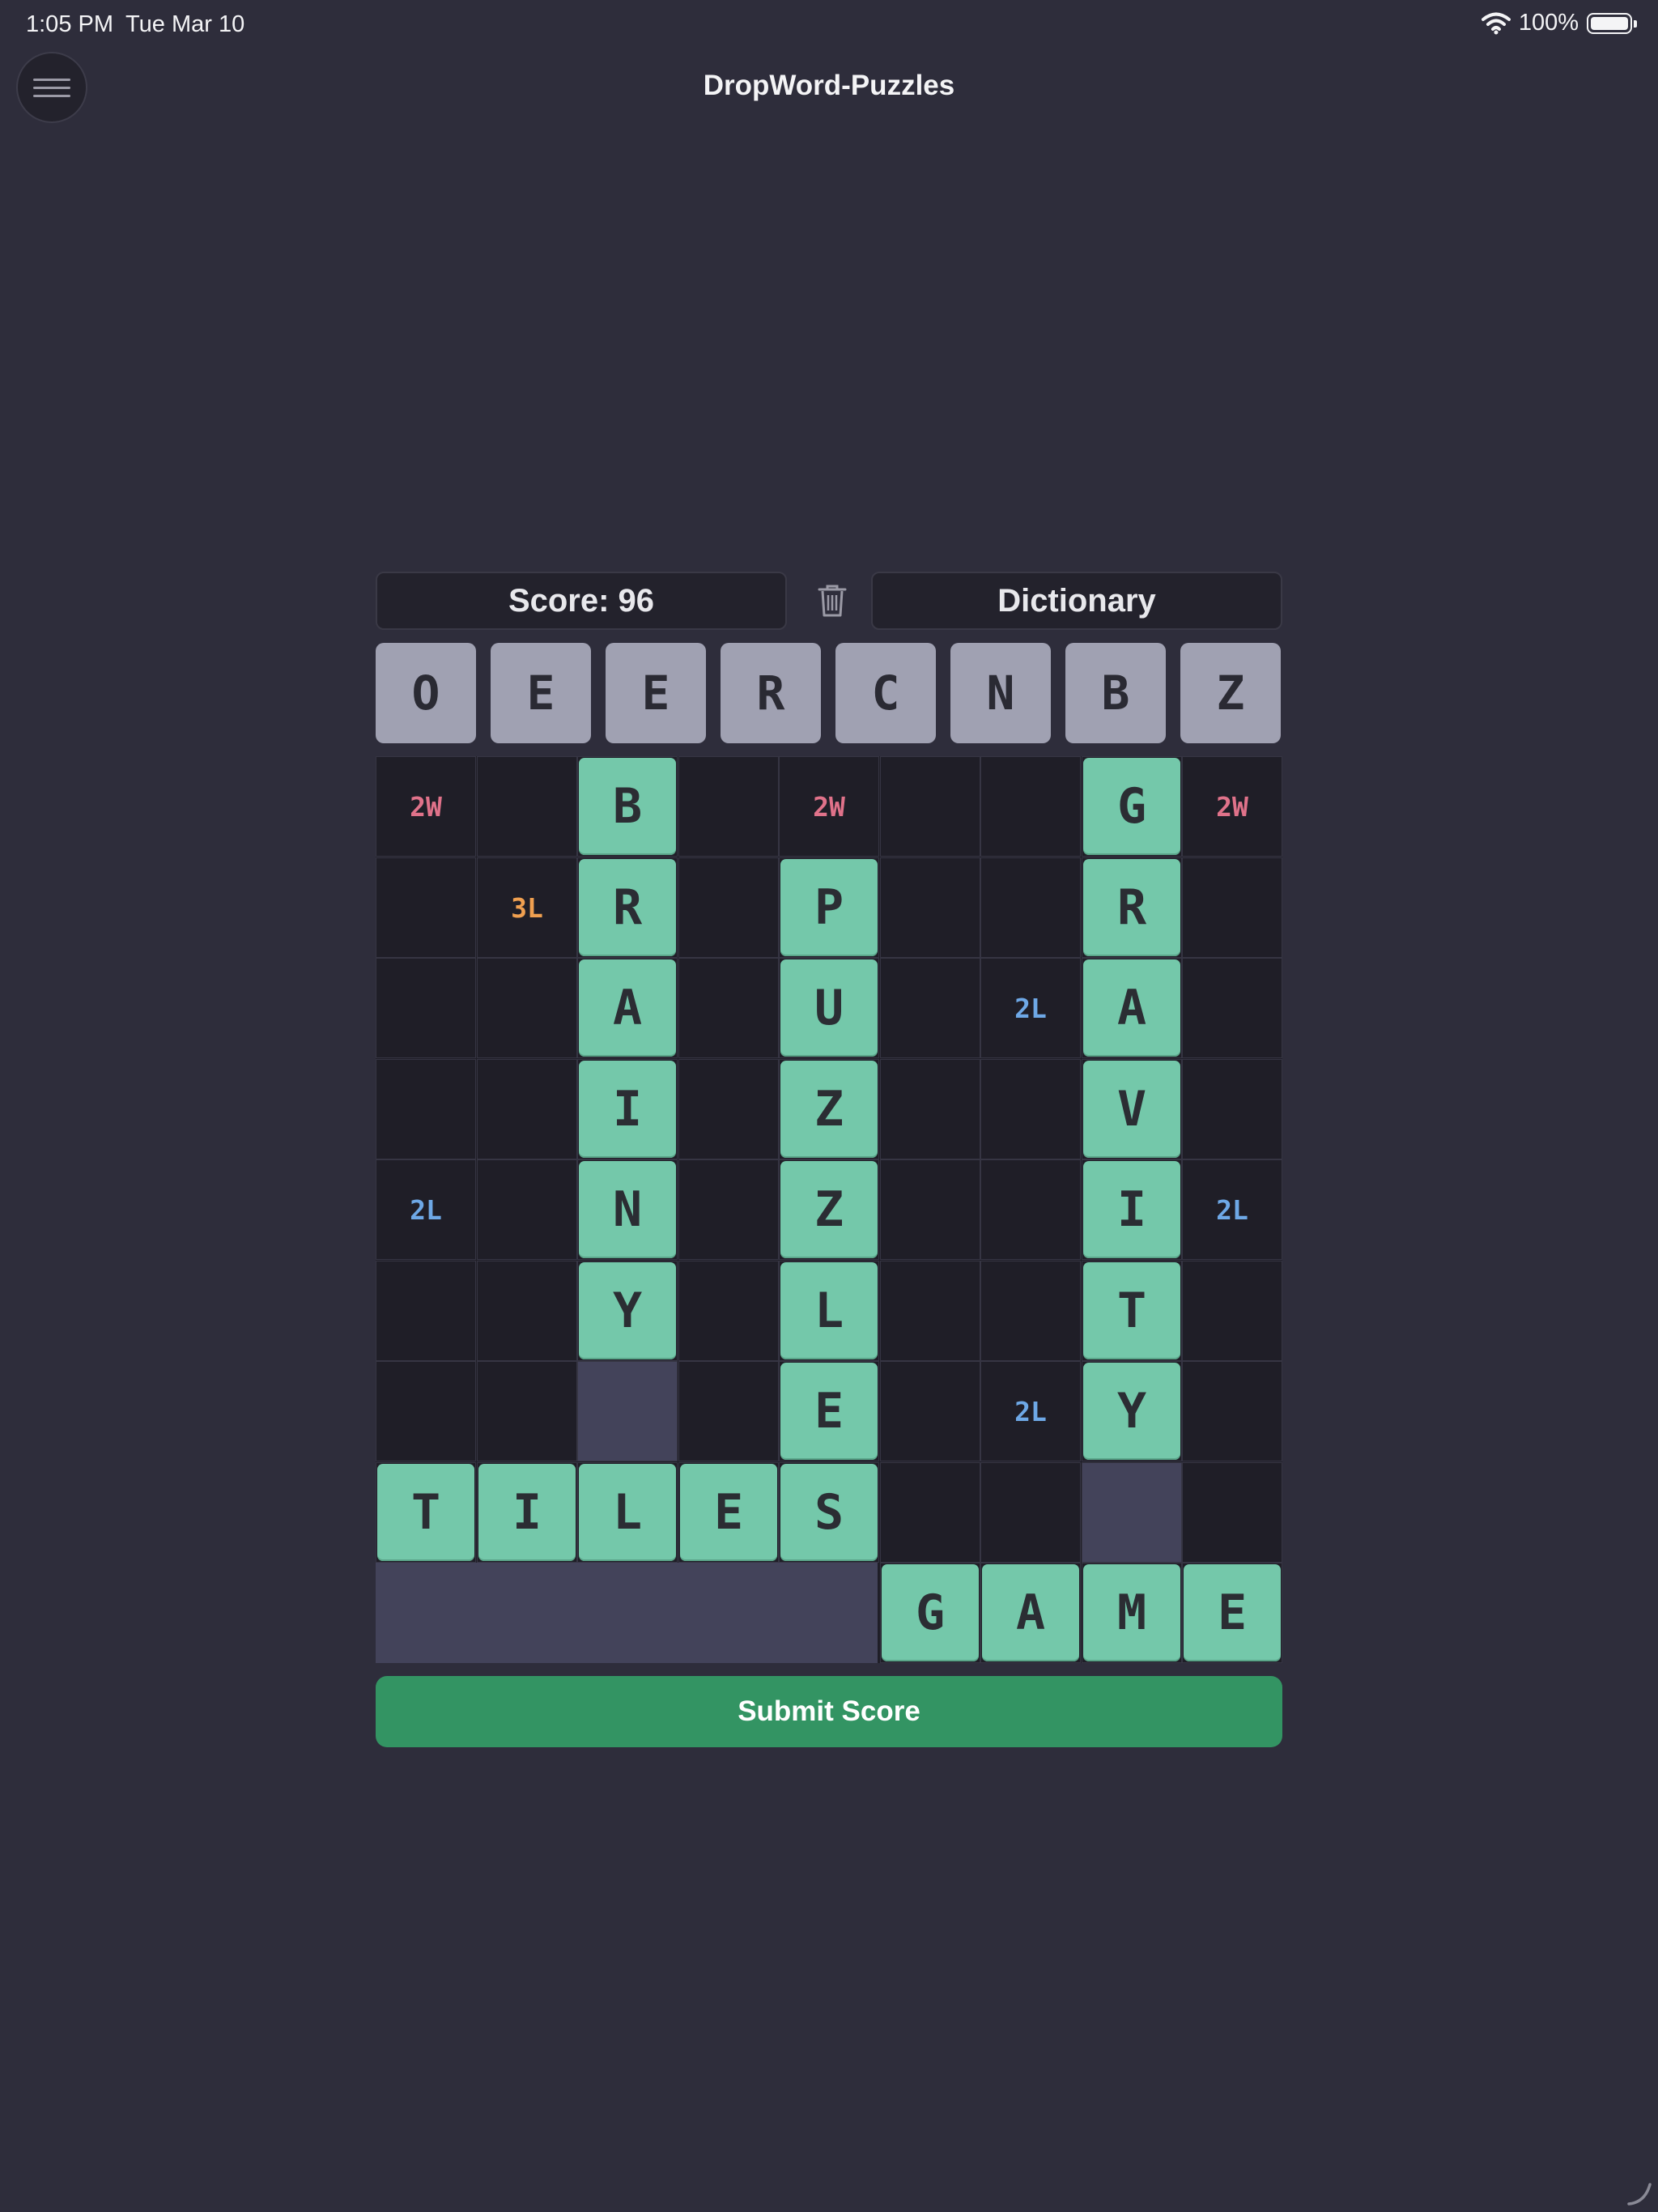 The width and height of the screenshot is (1658, 2212). I want to click on rack-tile: Z, so click(1230, 693).